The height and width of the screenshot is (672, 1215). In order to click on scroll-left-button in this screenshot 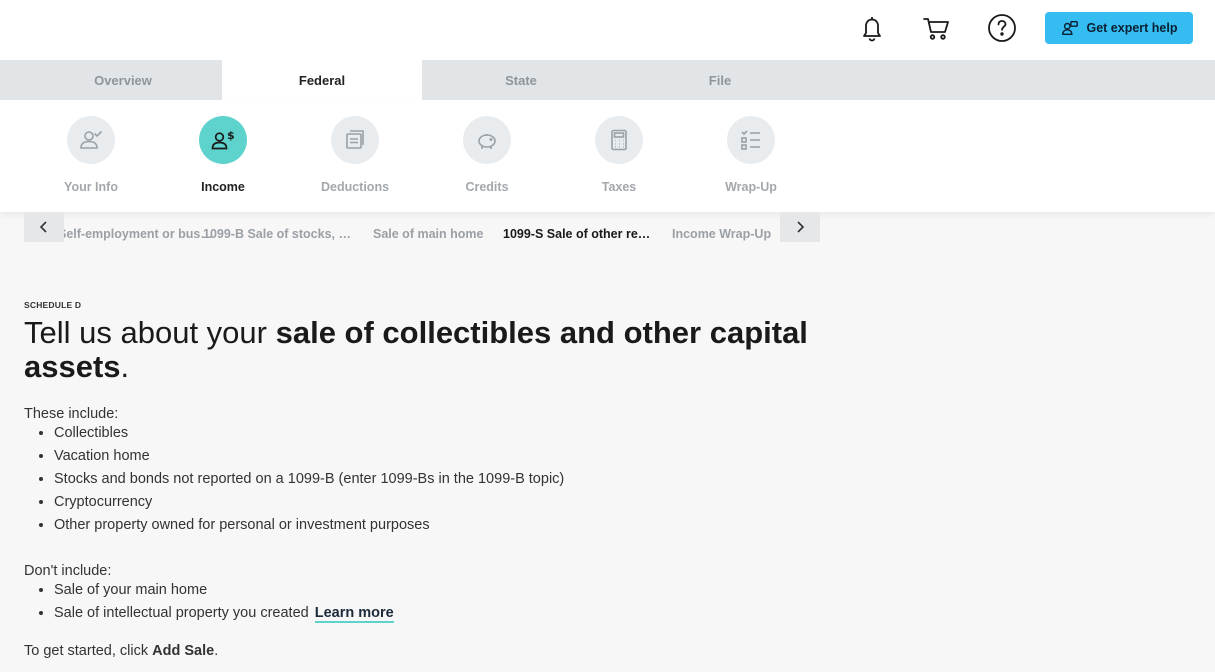, I will do `click(44, 227)`.